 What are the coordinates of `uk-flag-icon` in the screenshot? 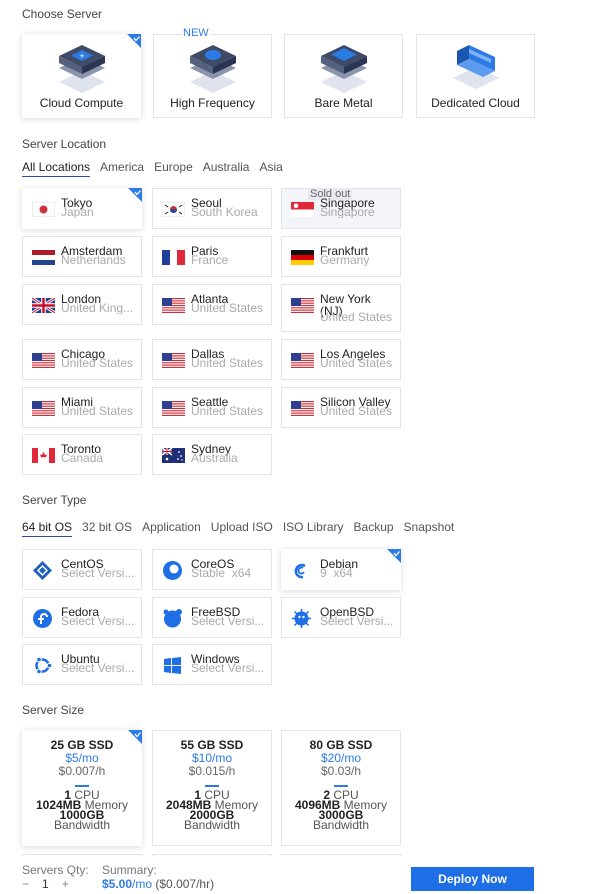 It's located at (43, 305).